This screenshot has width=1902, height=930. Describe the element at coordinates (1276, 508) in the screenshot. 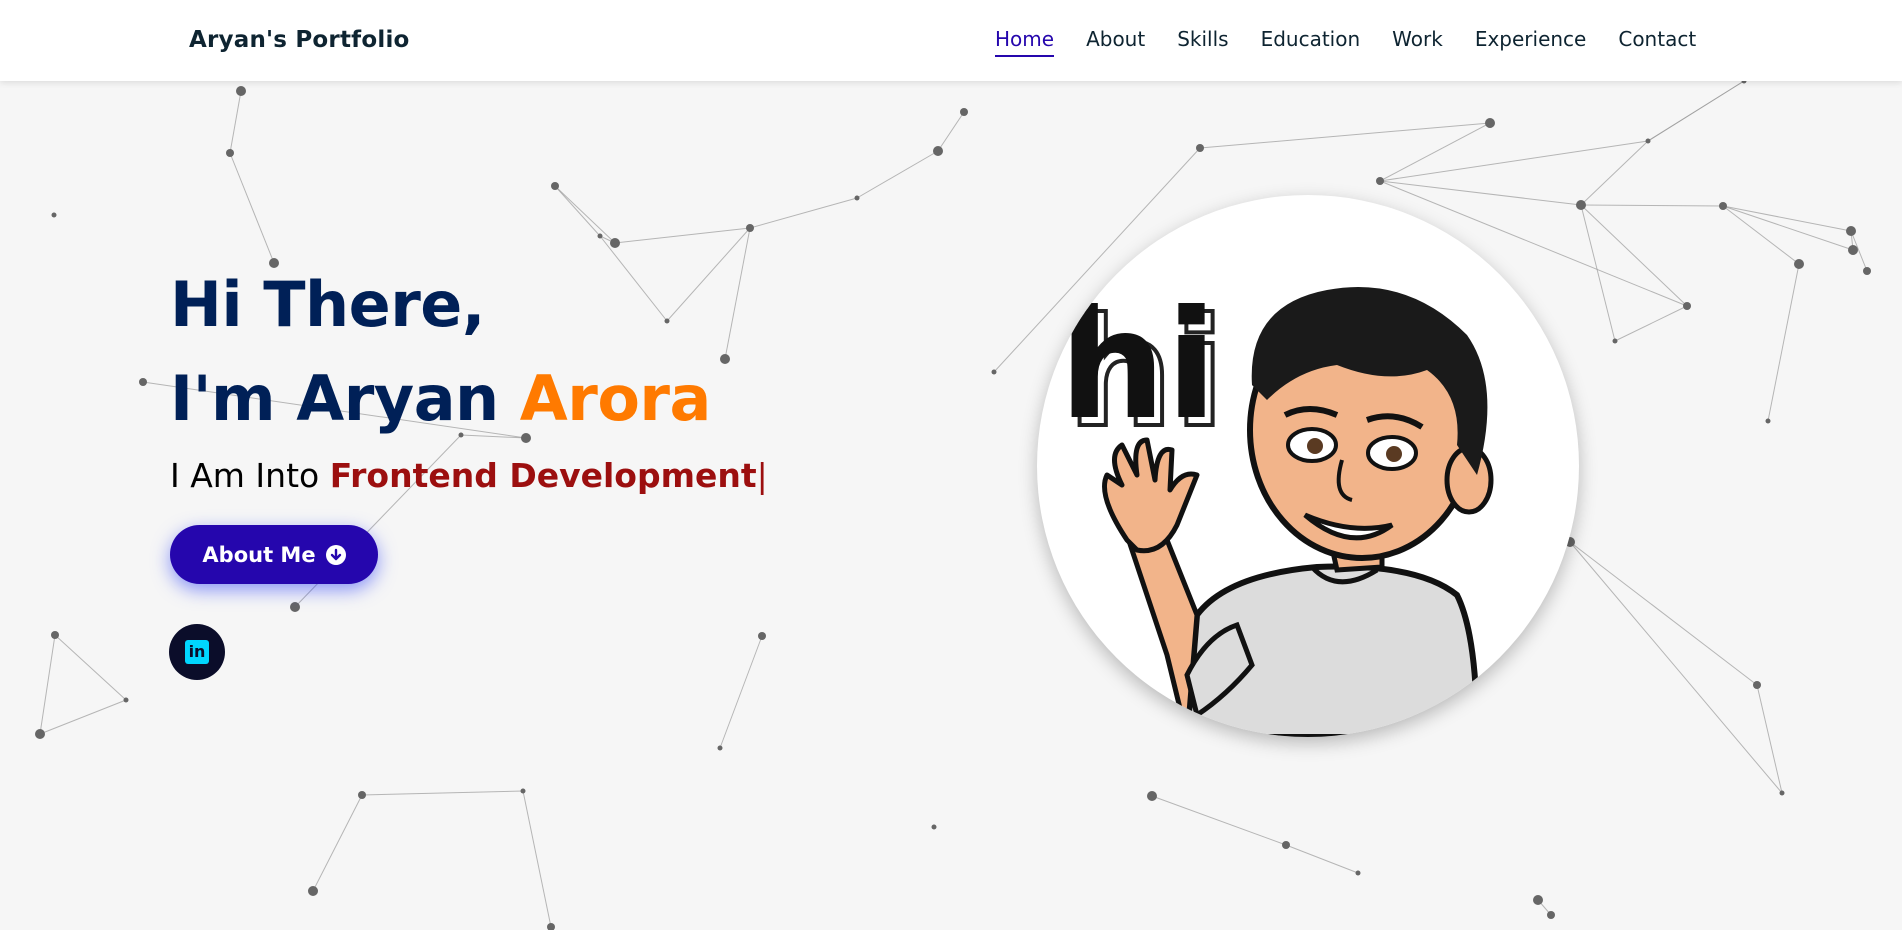

I see `bitmoji-illustration: hi hi` at that location.